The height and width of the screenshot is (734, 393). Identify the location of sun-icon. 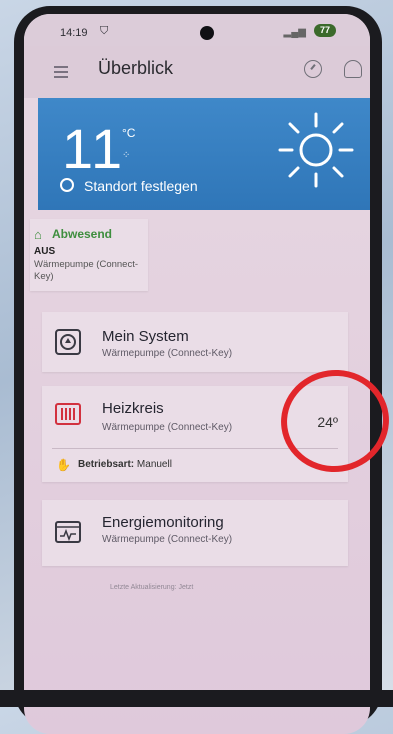
(316, 150).